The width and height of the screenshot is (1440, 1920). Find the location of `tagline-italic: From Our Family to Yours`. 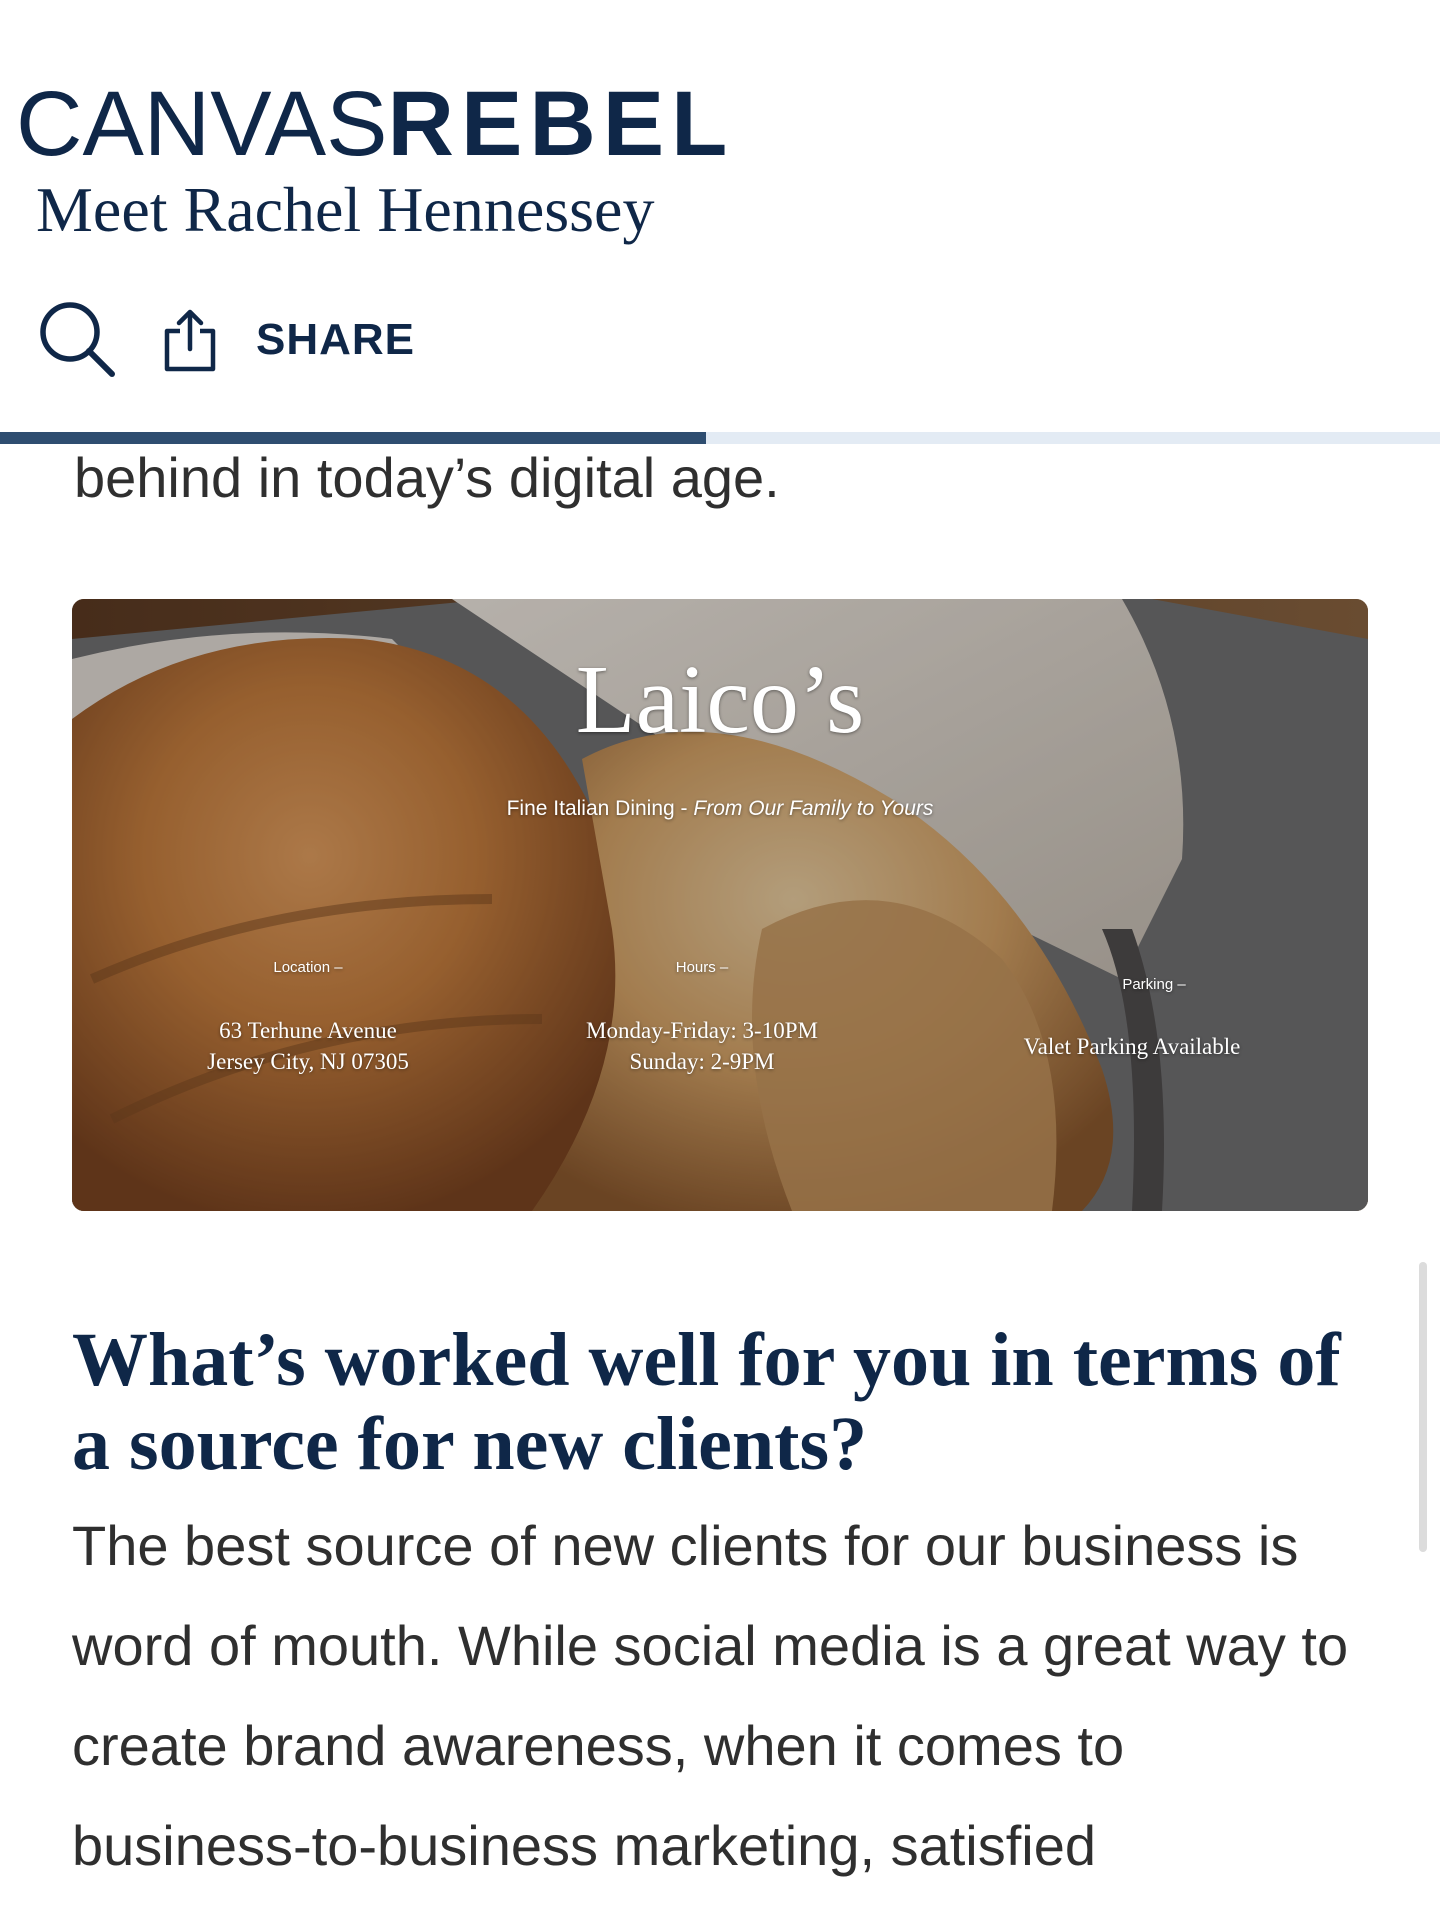

tagline-italic: From Our Family to Yours is located at coordinates (813, 808).